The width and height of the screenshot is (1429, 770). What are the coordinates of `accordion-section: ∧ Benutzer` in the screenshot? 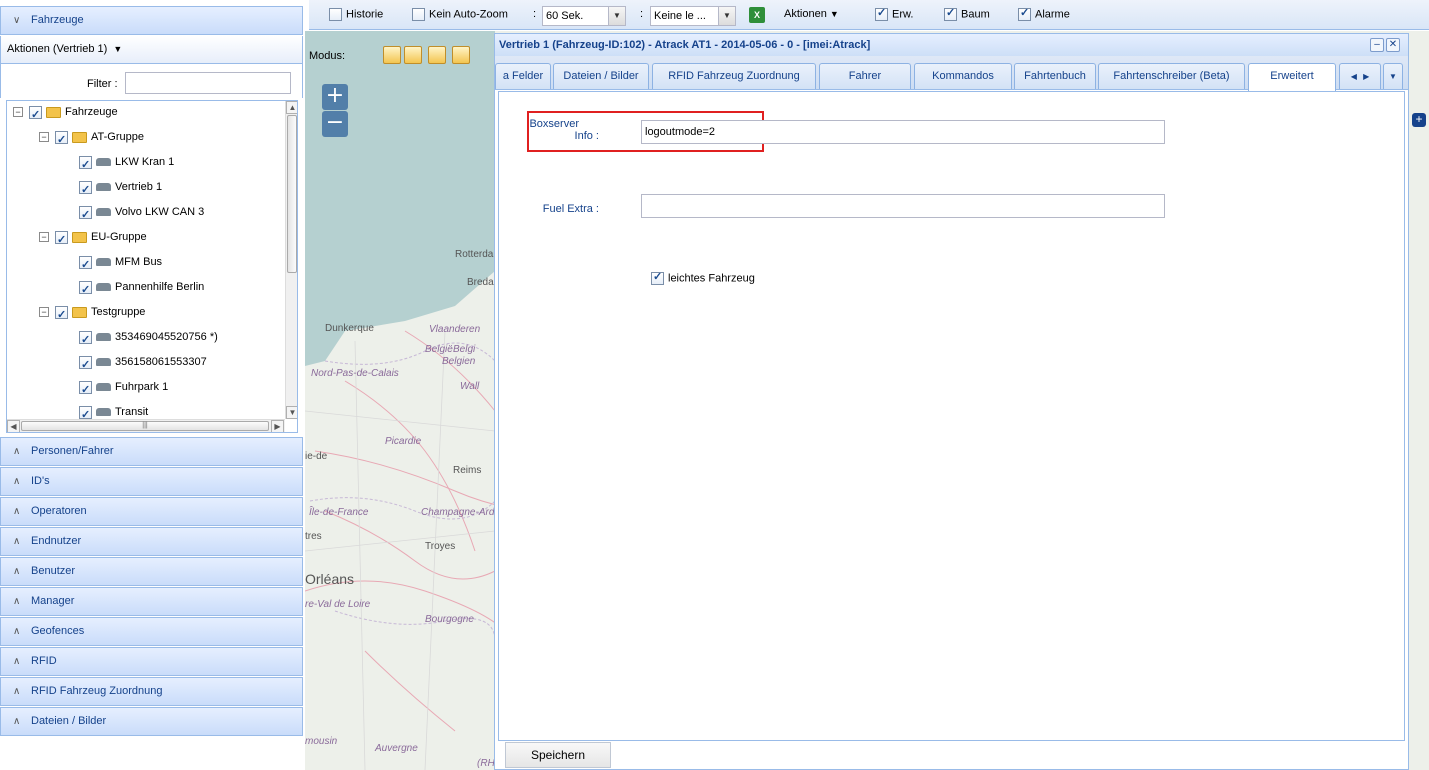 It's located at (151, 571).